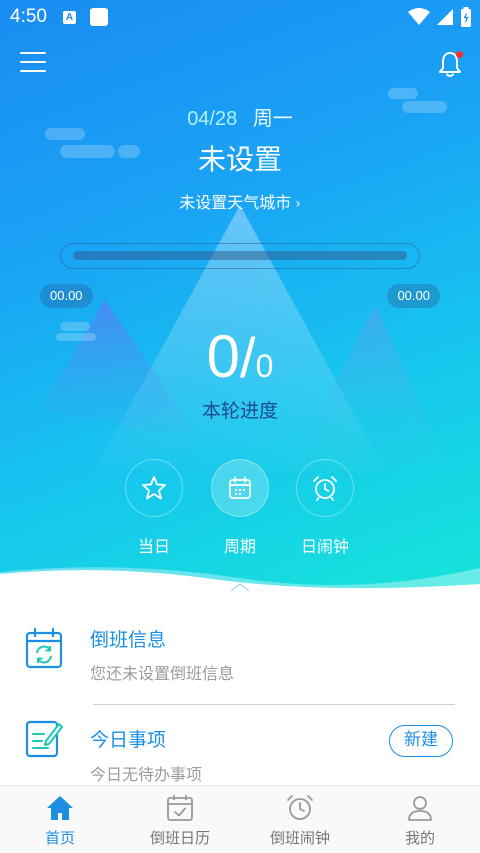 This screenshot has height=853, width=480. I want to click on today-label: 当日, so click(153, 546).